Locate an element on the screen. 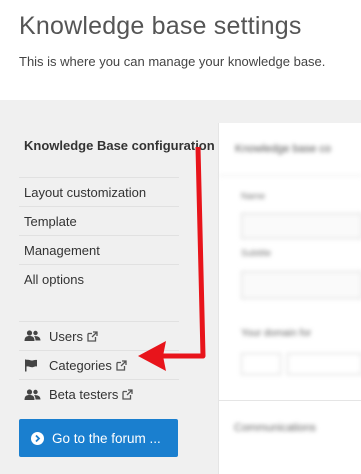  sidebar-item-layout-customization: Layout customization is located at coordinates (99, 192).